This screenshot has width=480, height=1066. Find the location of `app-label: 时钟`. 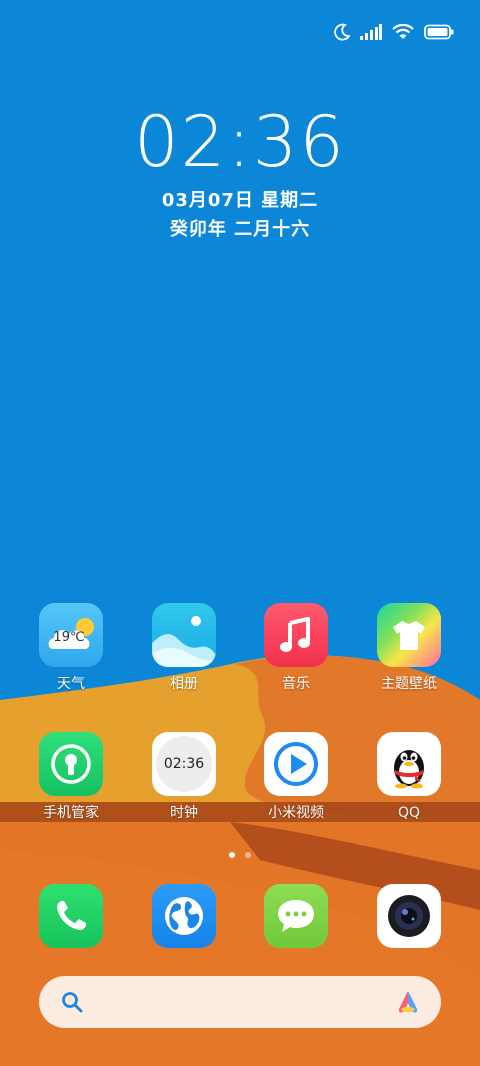

app-label: 时钟 is located at coordinates (184, 813).